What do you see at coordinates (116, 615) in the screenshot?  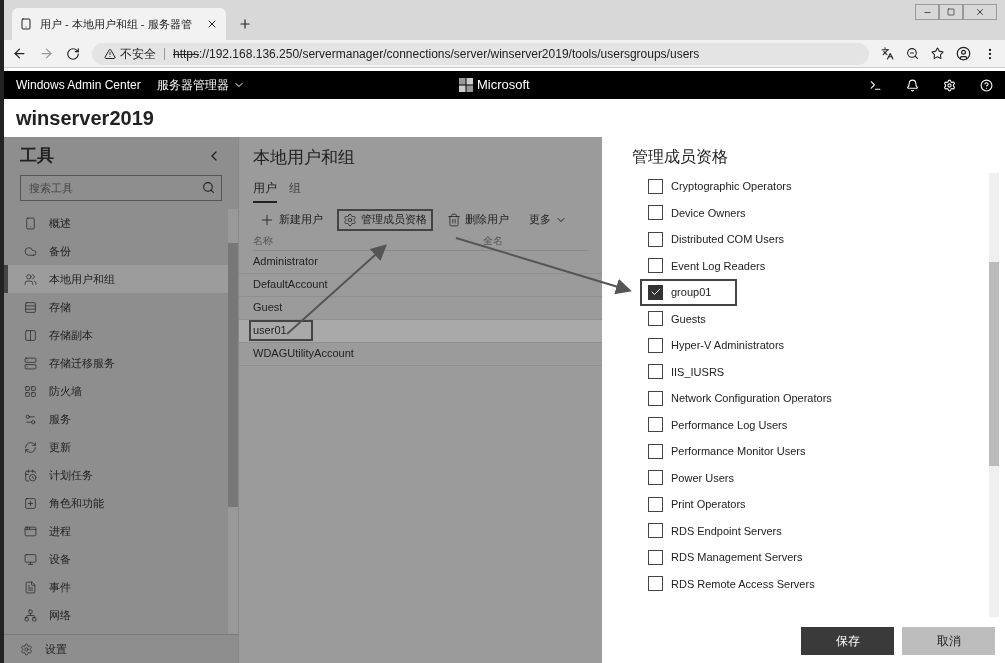 I see `sidebar-item: 网络` at bounding box center [116, 615].